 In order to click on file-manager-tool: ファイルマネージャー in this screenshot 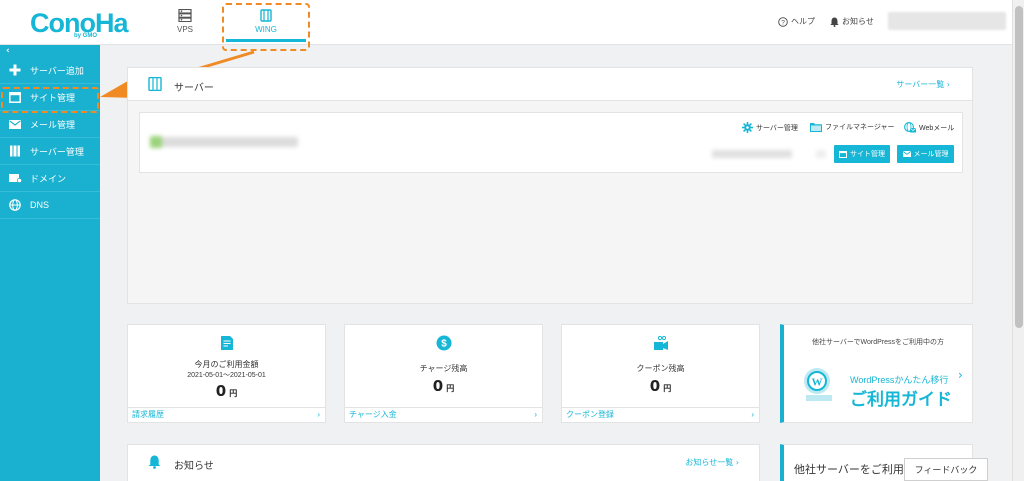, I will do `click(852, 127)`.